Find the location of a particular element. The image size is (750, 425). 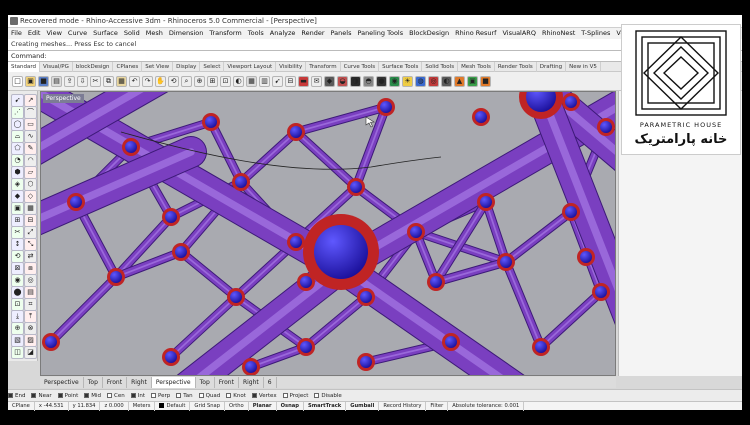

viewport-tab-6: Front is located at coordinates (227, 382).